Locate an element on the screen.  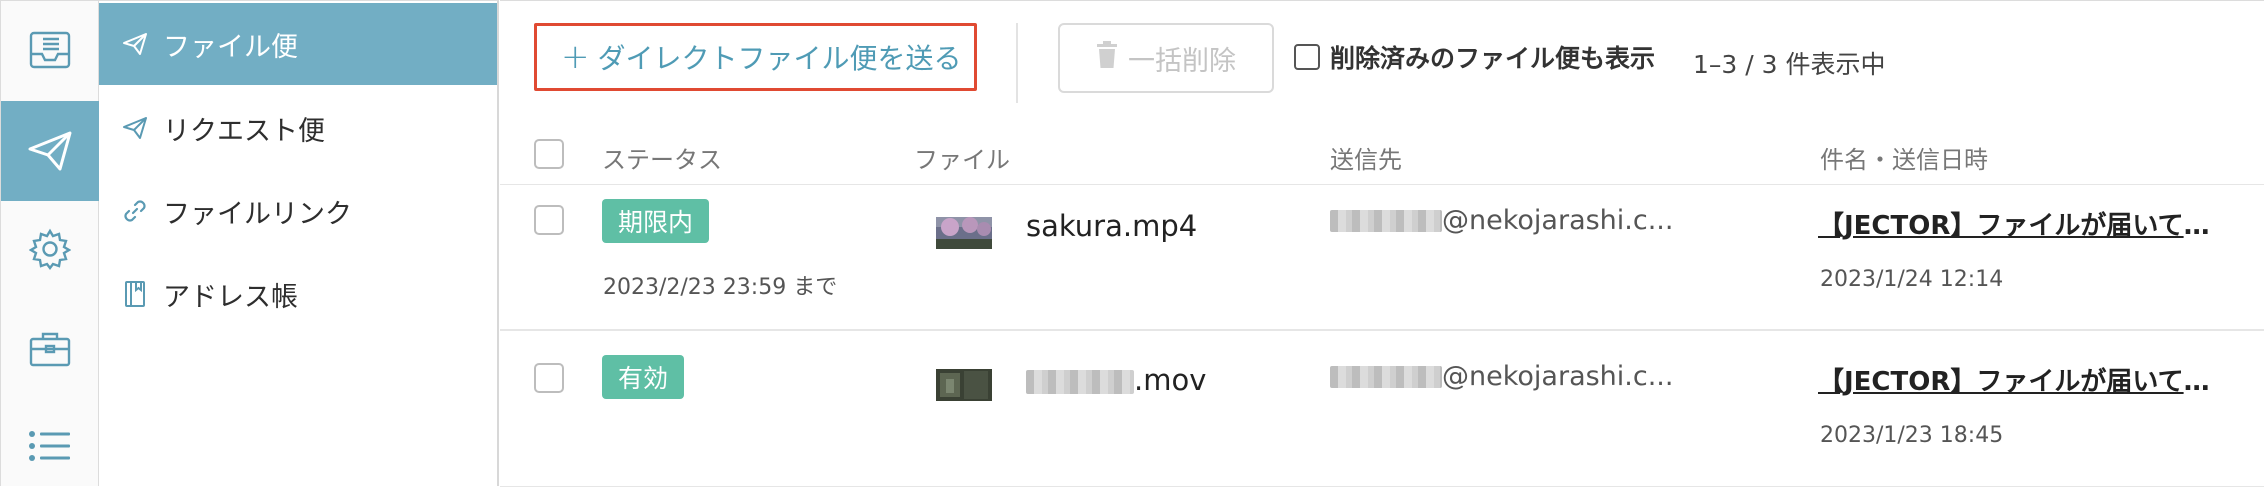
show-deleted-toggle: 削除済みのファイル便も表示 is located at coordinates (1474, 57).